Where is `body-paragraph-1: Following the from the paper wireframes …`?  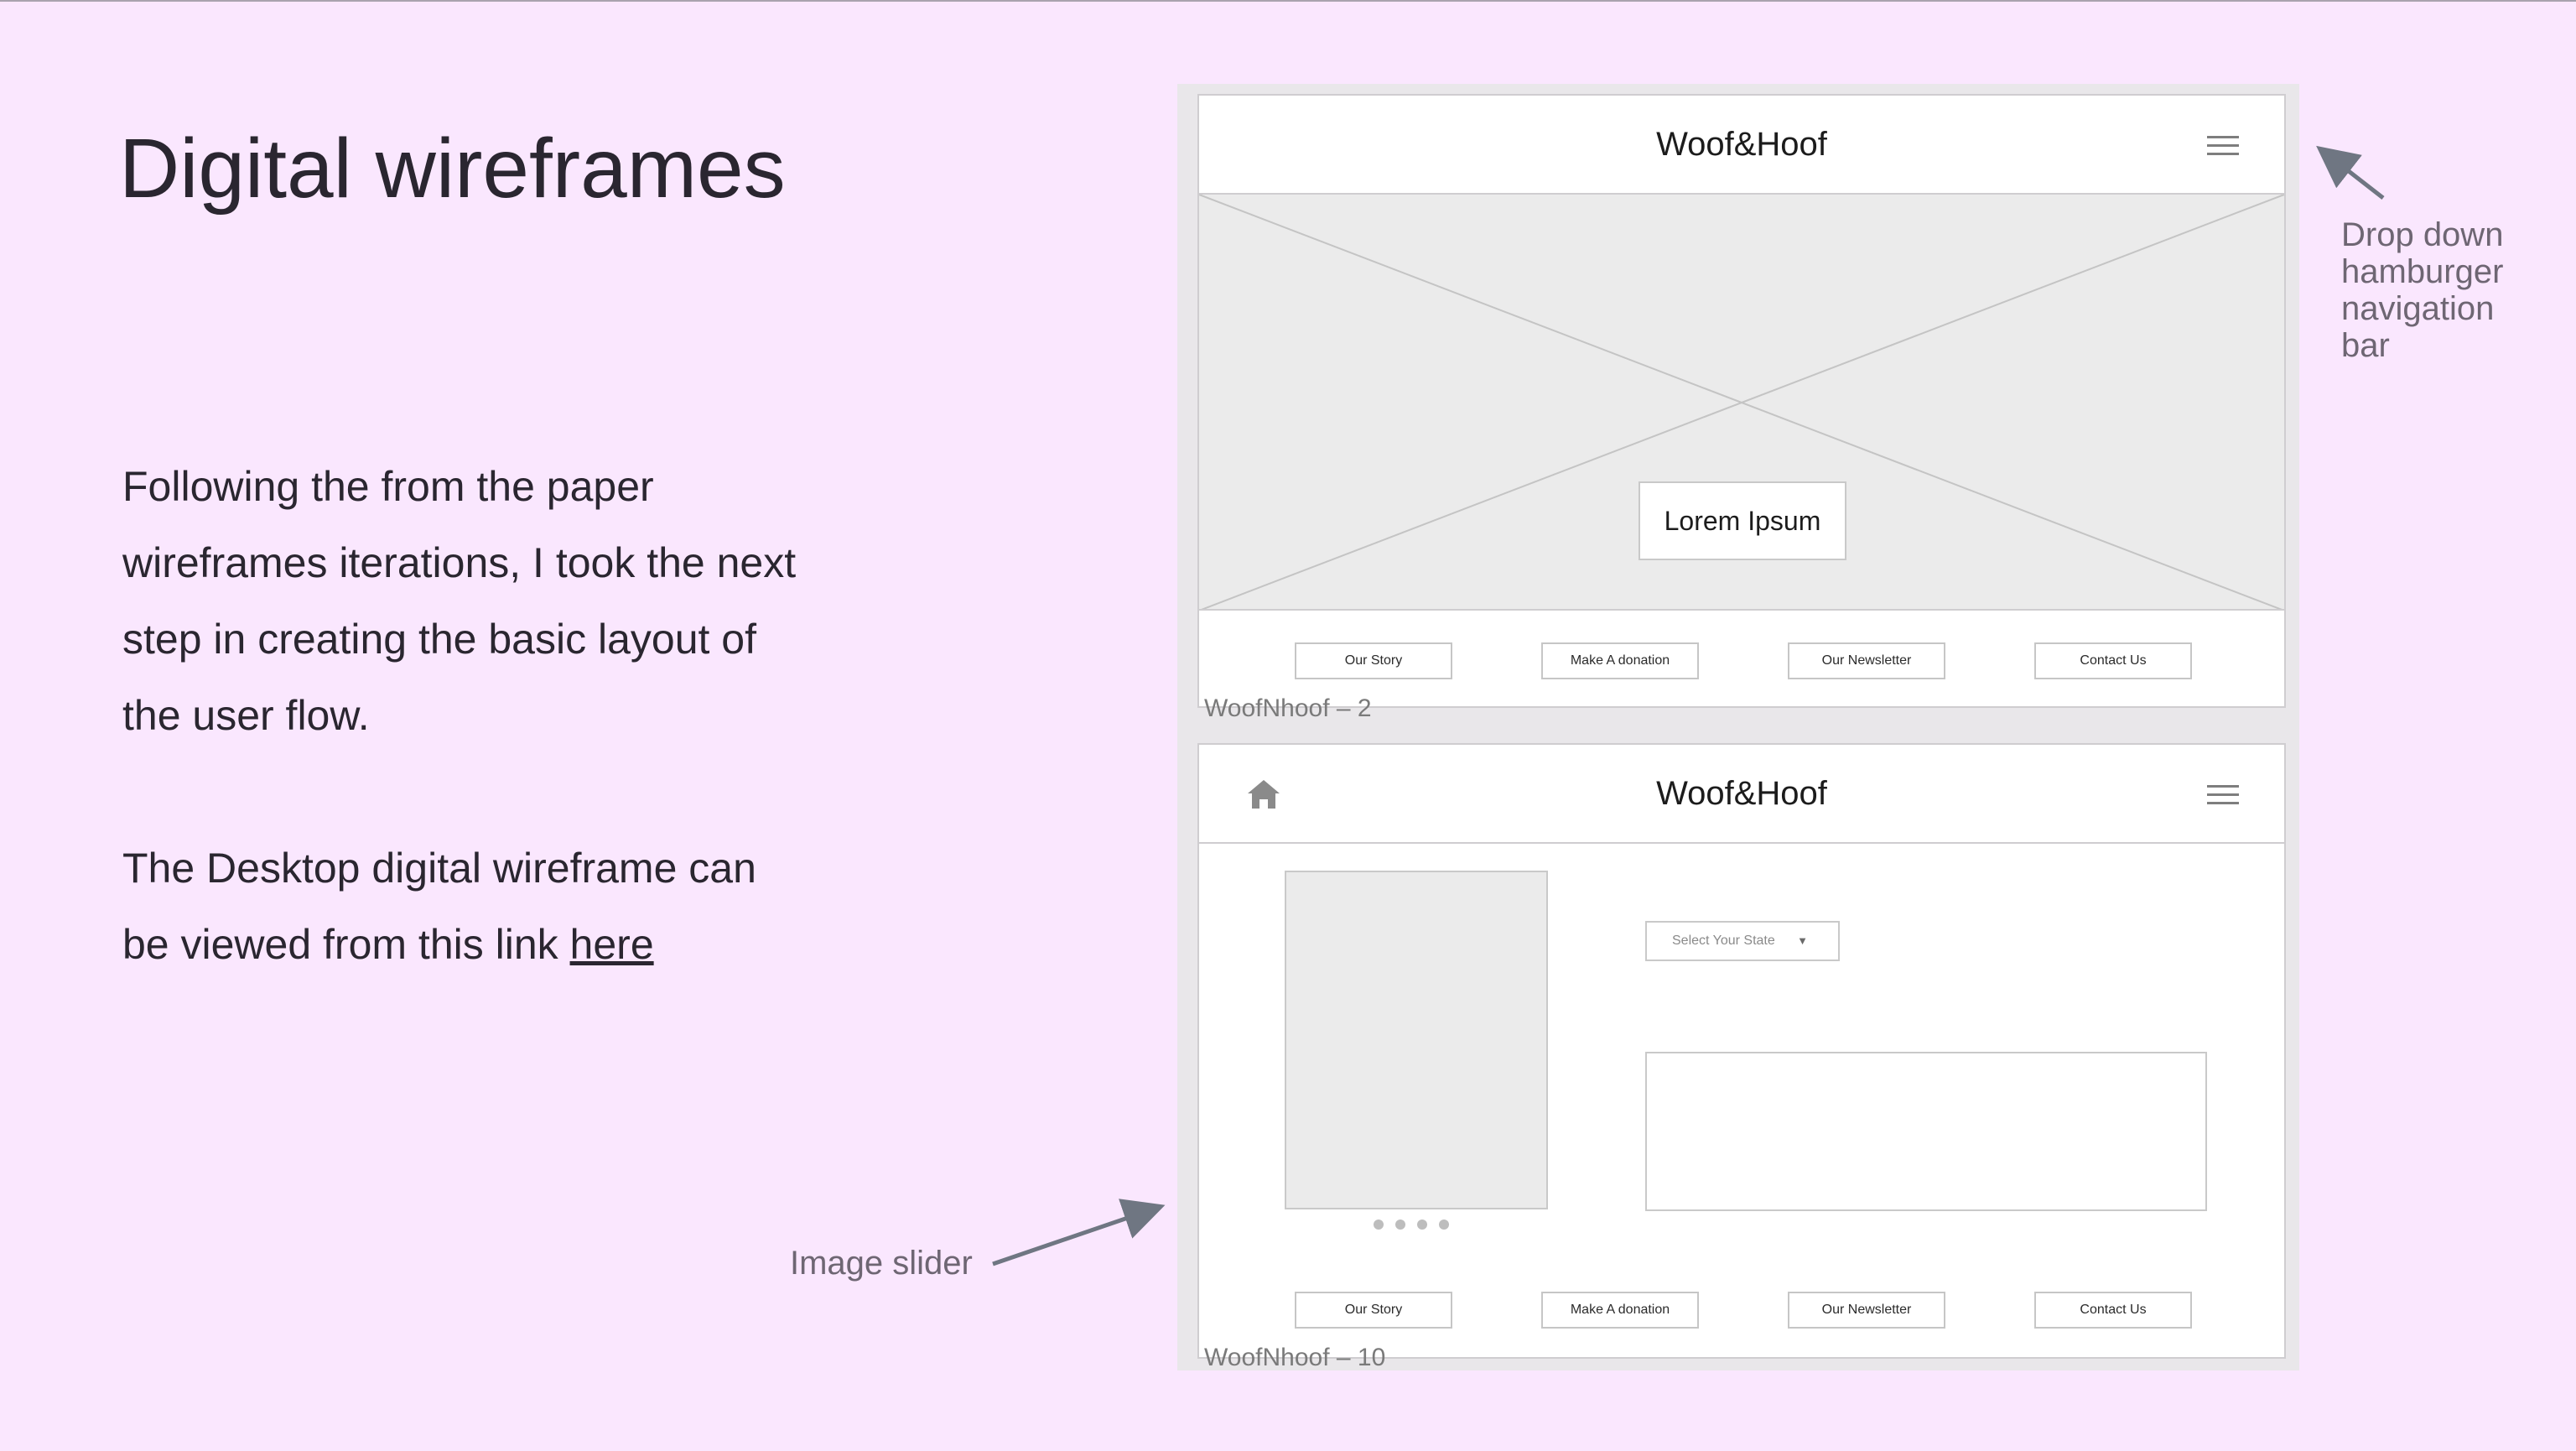 body-paragraph-1: Following the from the paper wireframes … is located at coordinates (459, 601).